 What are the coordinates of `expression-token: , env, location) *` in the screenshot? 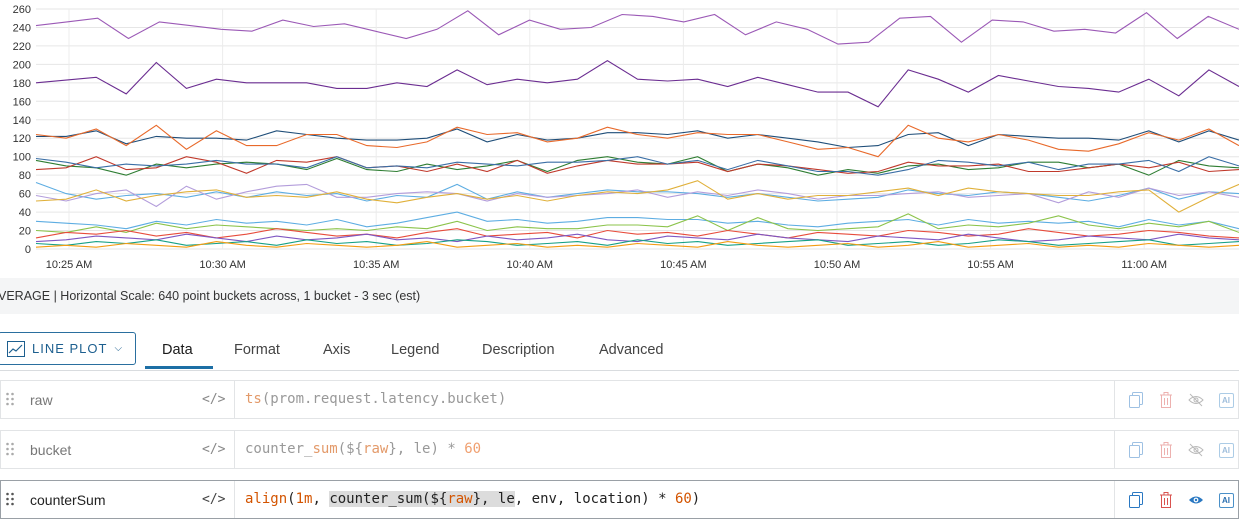 It's located at (594, 499).